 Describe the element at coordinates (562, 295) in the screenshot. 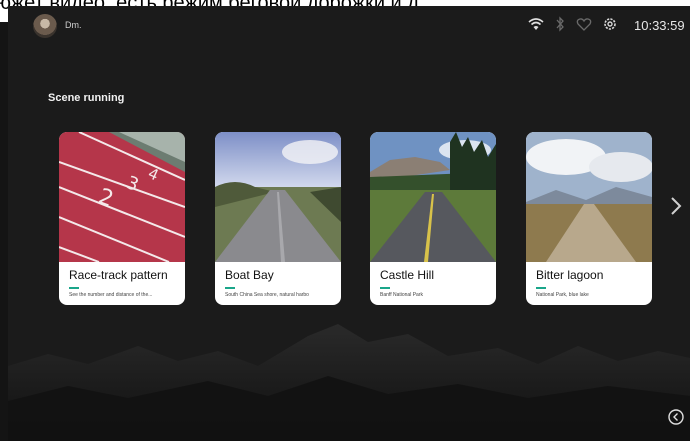

I see `card-description: National Park, blue lake` at that location.